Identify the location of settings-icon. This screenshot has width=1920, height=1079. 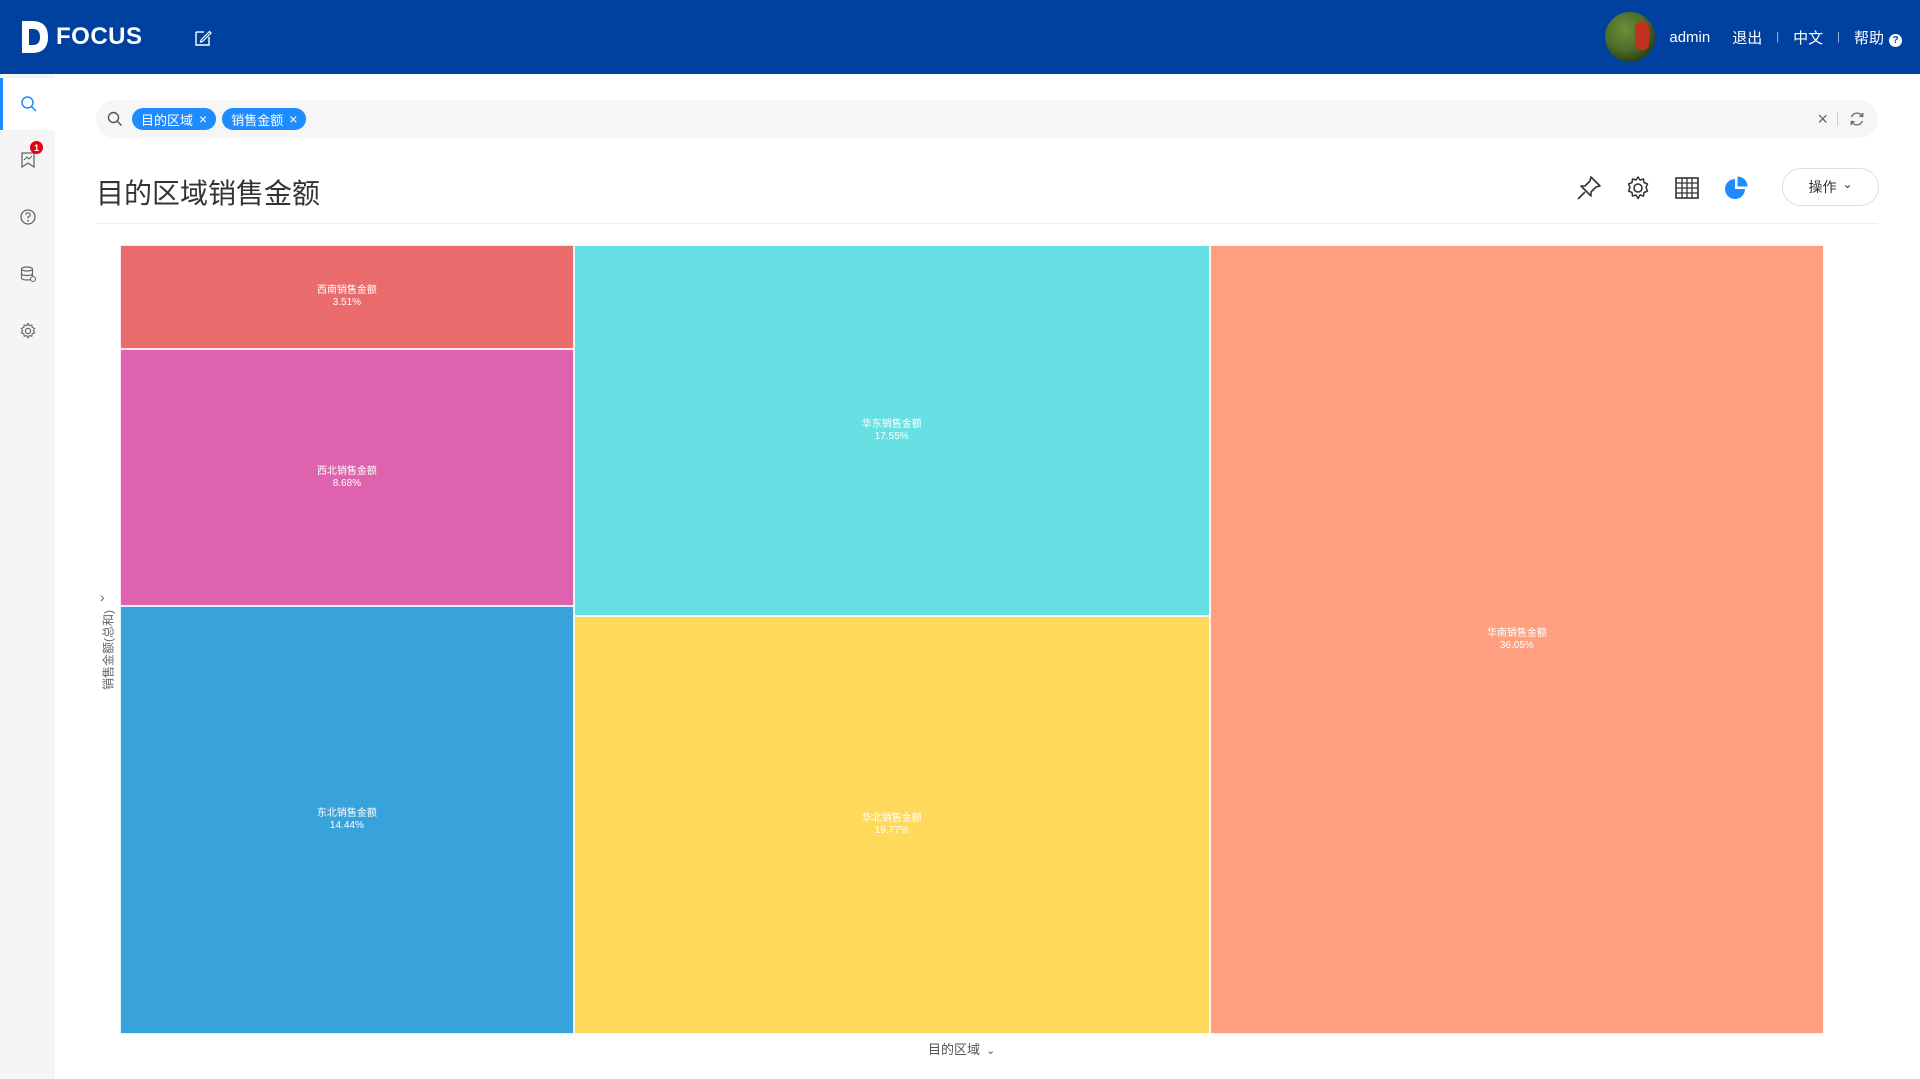
(27, 330).